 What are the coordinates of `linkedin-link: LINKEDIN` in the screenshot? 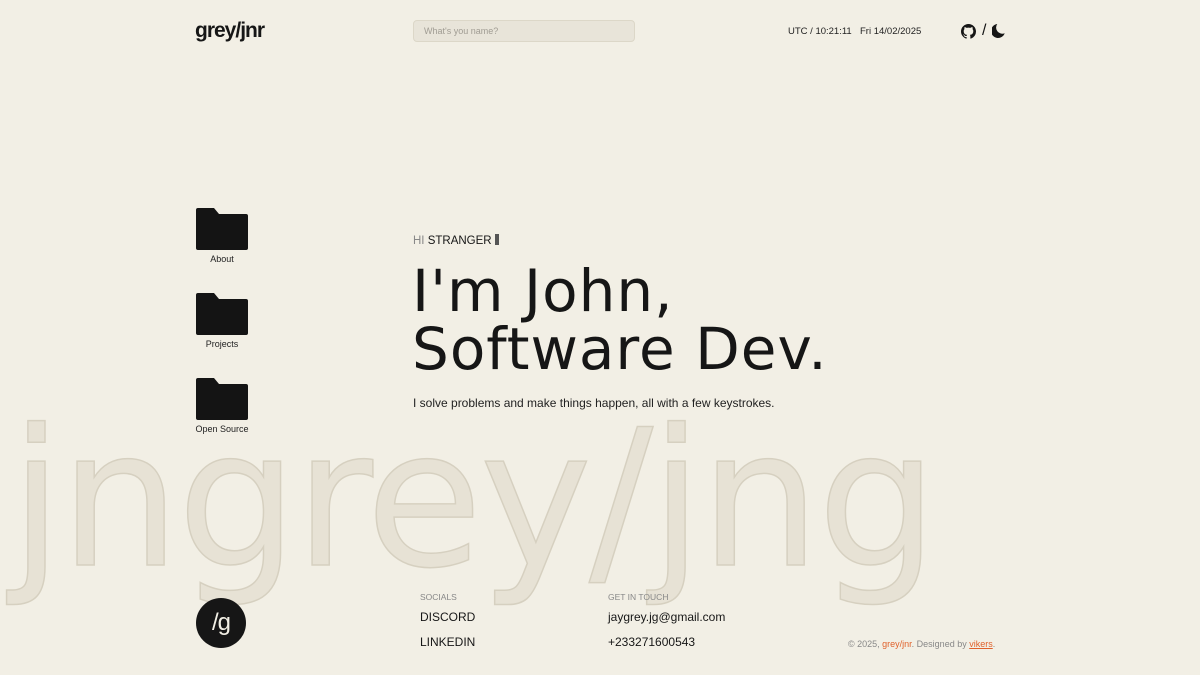 It's located at (447, 642).